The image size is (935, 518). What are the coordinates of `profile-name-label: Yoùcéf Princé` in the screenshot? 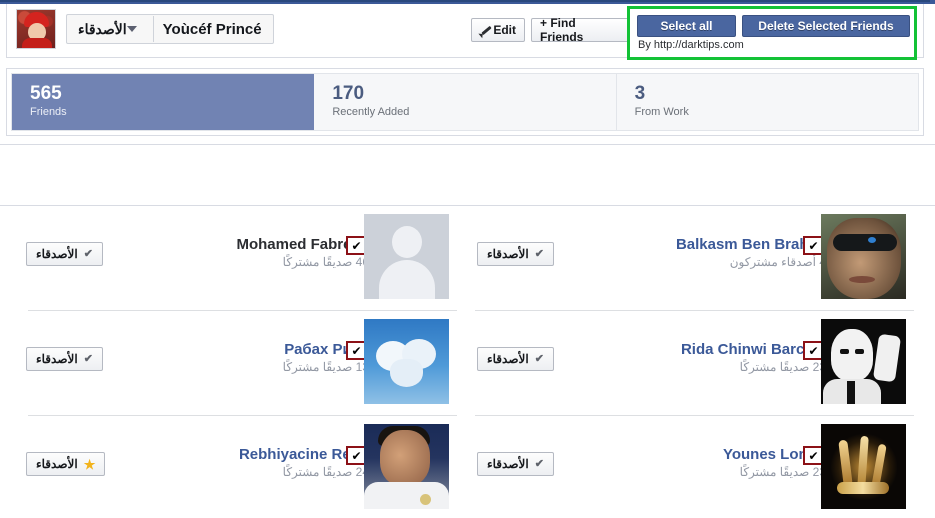 It's located at (212, 29).